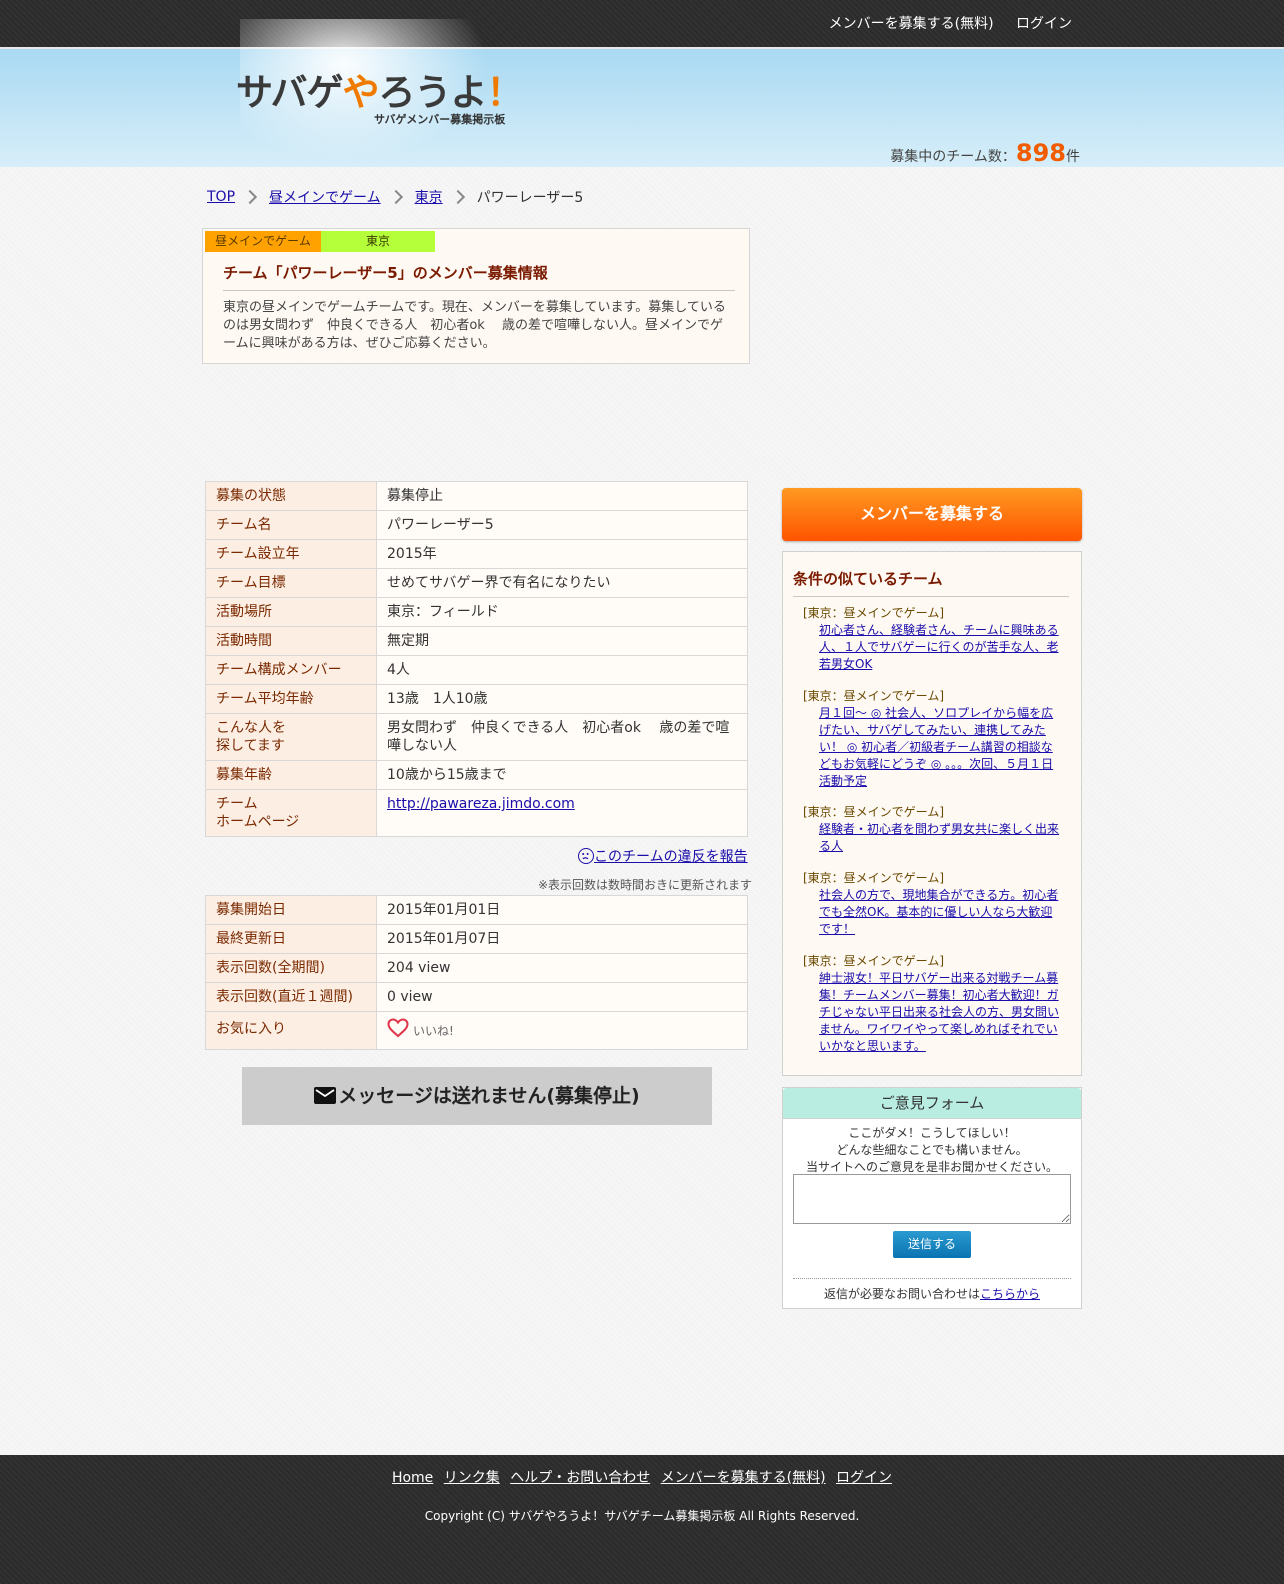 Image resolution: width=1284 pixels, height=1584 pixels. What do you see at coordinates (562, 813) in the screenshot?
I see `detail-value: http://pawareza.jimdo.com` at bounding box center [562, 813].